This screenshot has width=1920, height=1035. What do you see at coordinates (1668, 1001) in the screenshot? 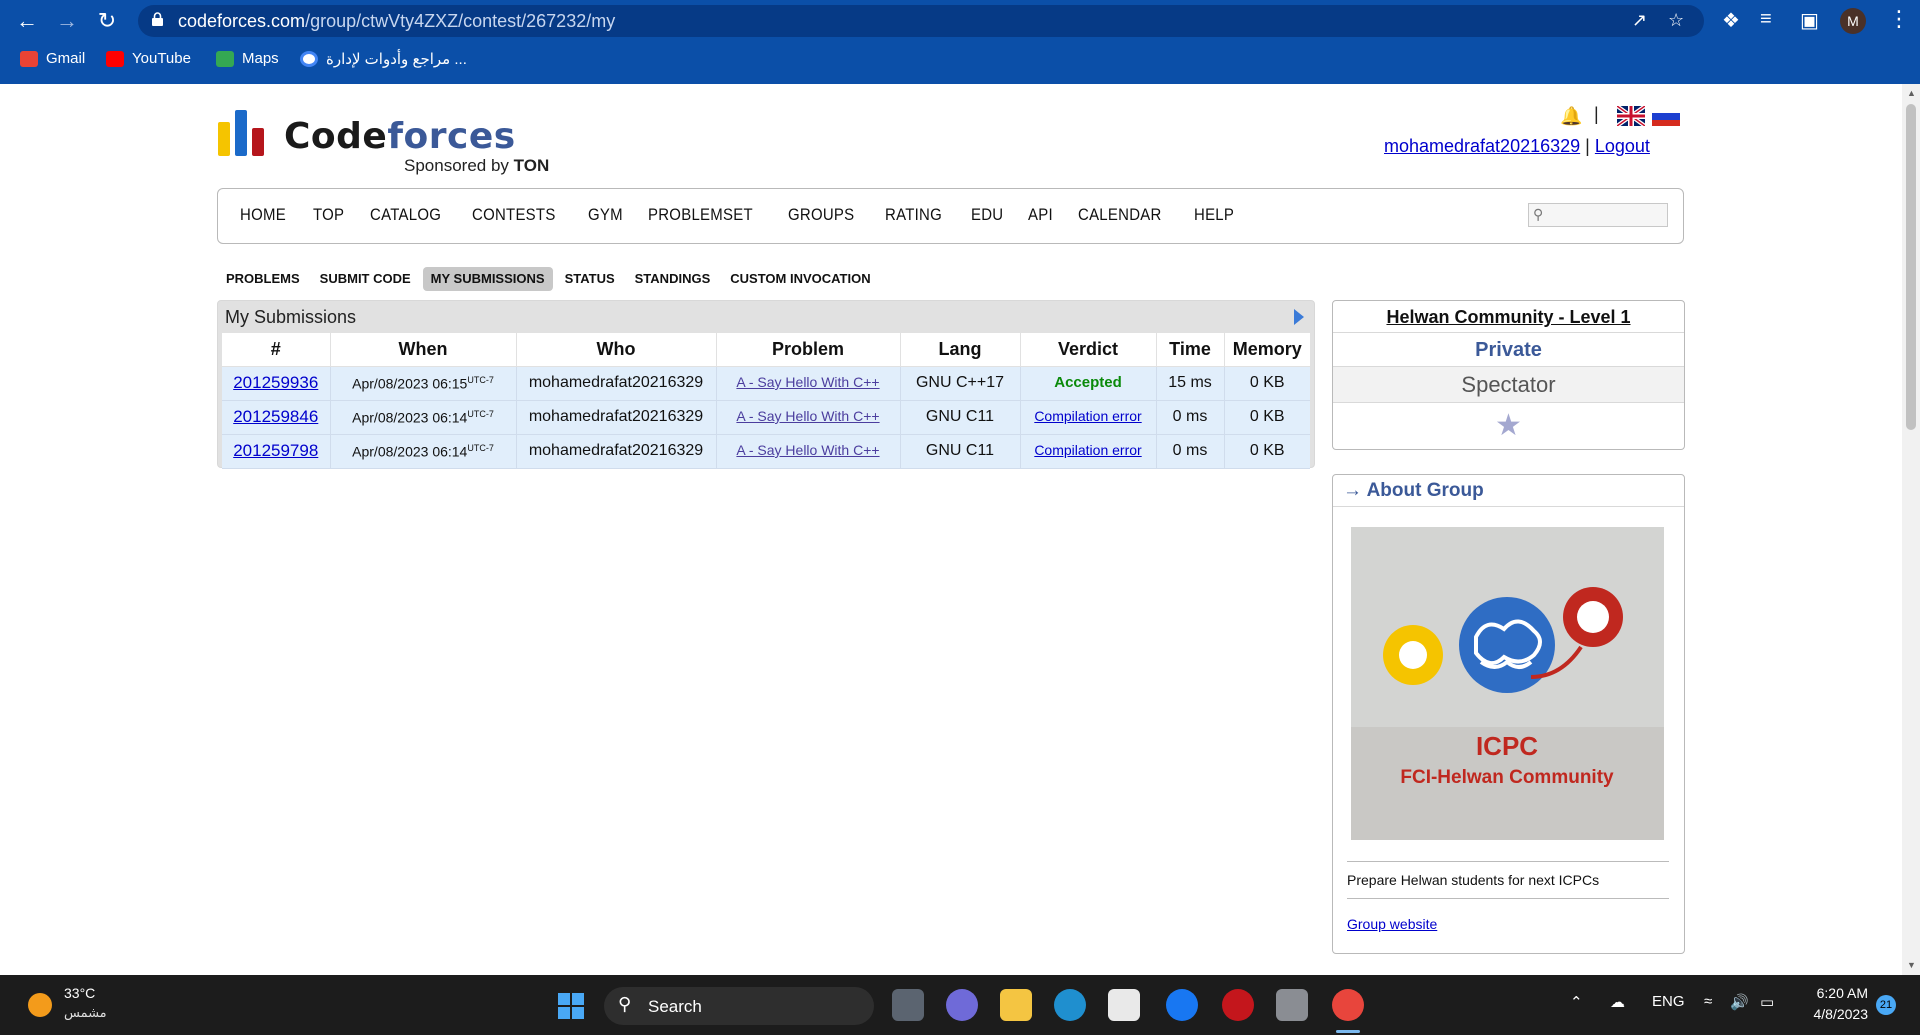
I see `input-language: ENG` at bounding box center [1668, 1001].